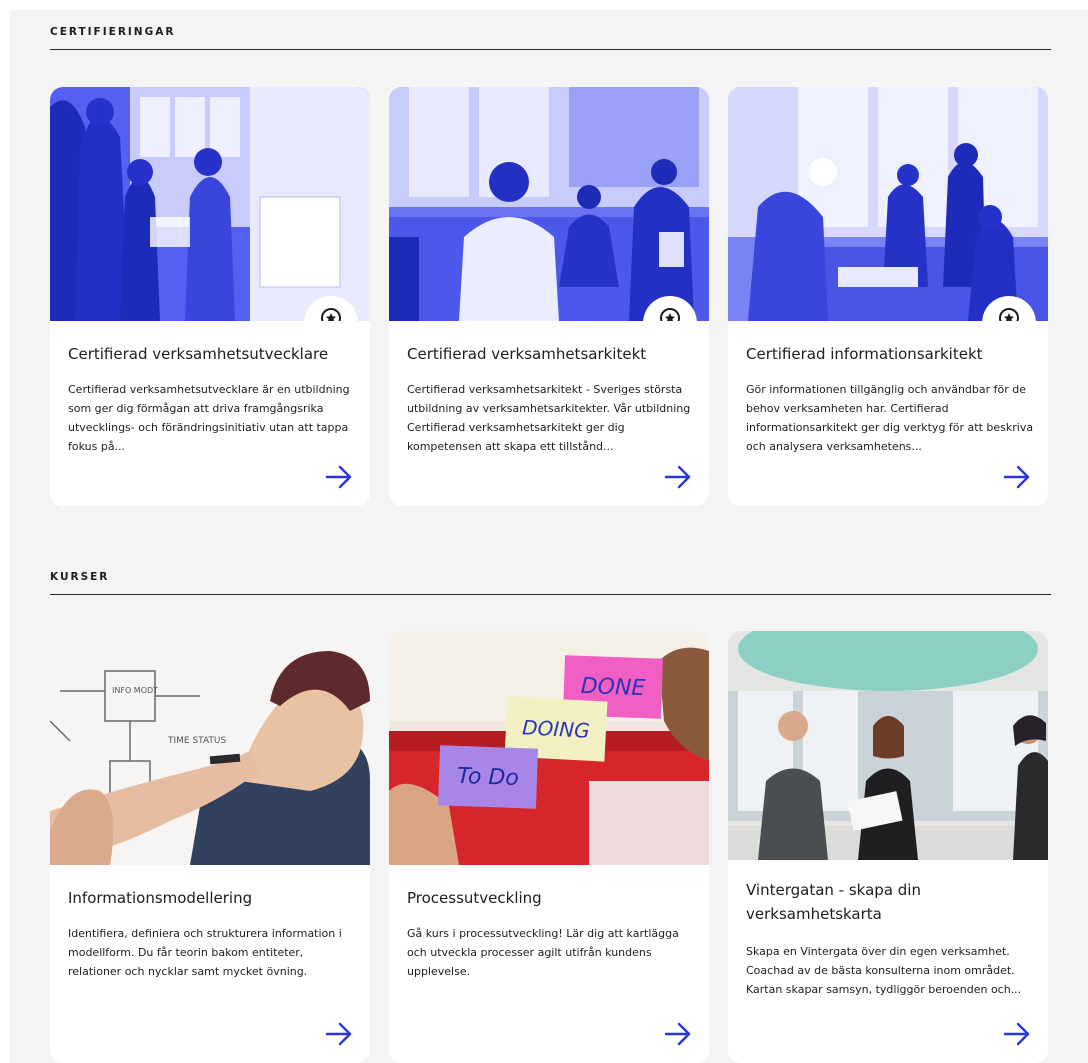 The image size is (1088, 1063). Describe the element at coordinates (550, 583) in the screenshot. I see `section-title-courses: KURSER` at that location.